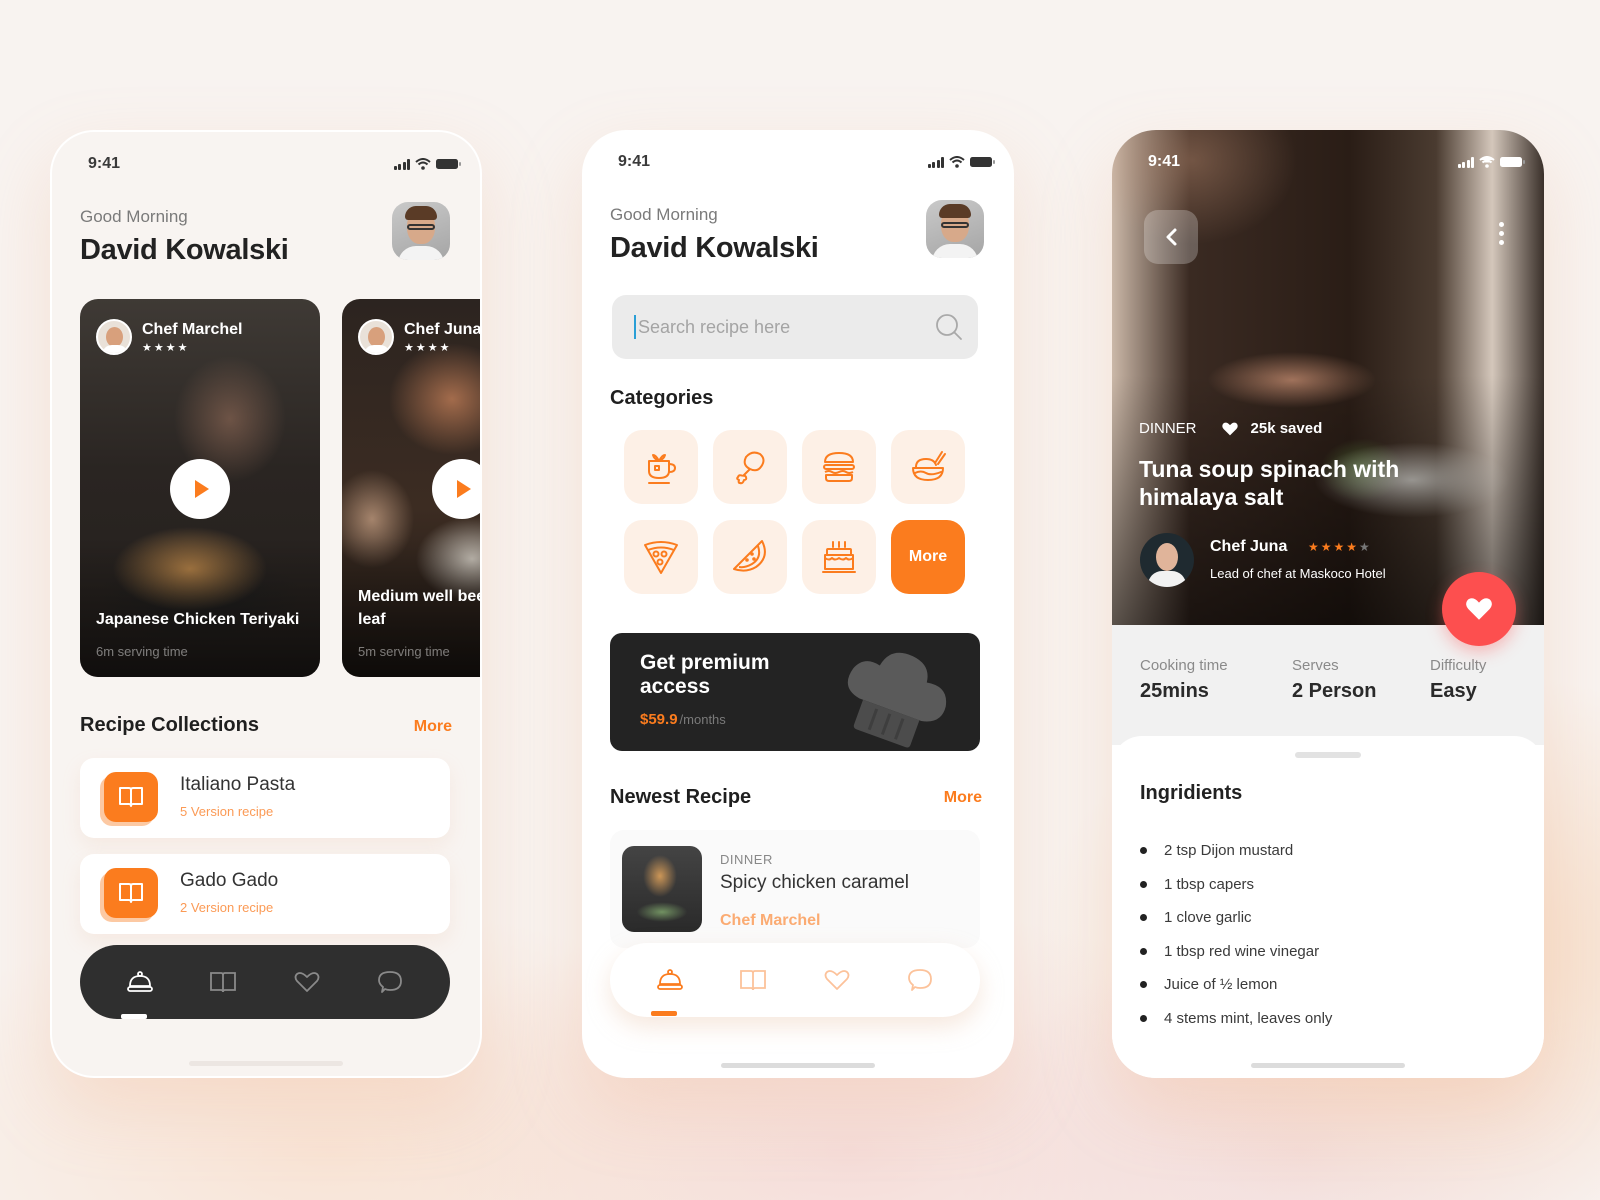 The height and width of the screenshot is (1200, 1600). Describe the element at coordinates (662, 398) in the screenshot. I see `section-title-categories: Categories` at that location.